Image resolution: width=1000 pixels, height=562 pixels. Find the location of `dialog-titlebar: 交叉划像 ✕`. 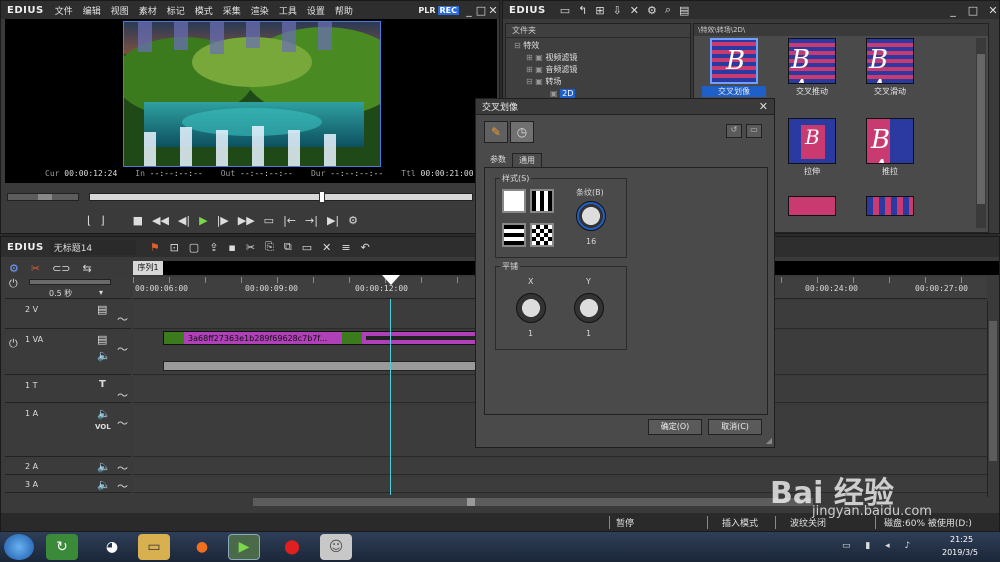

dialog-titlebar: 交叉划像 ✕ is located at coordinates (625, 107).